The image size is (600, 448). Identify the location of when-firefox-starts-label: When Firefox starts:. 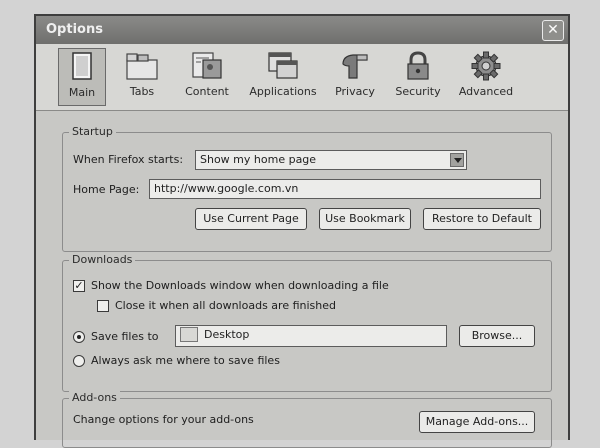
(128, 159).